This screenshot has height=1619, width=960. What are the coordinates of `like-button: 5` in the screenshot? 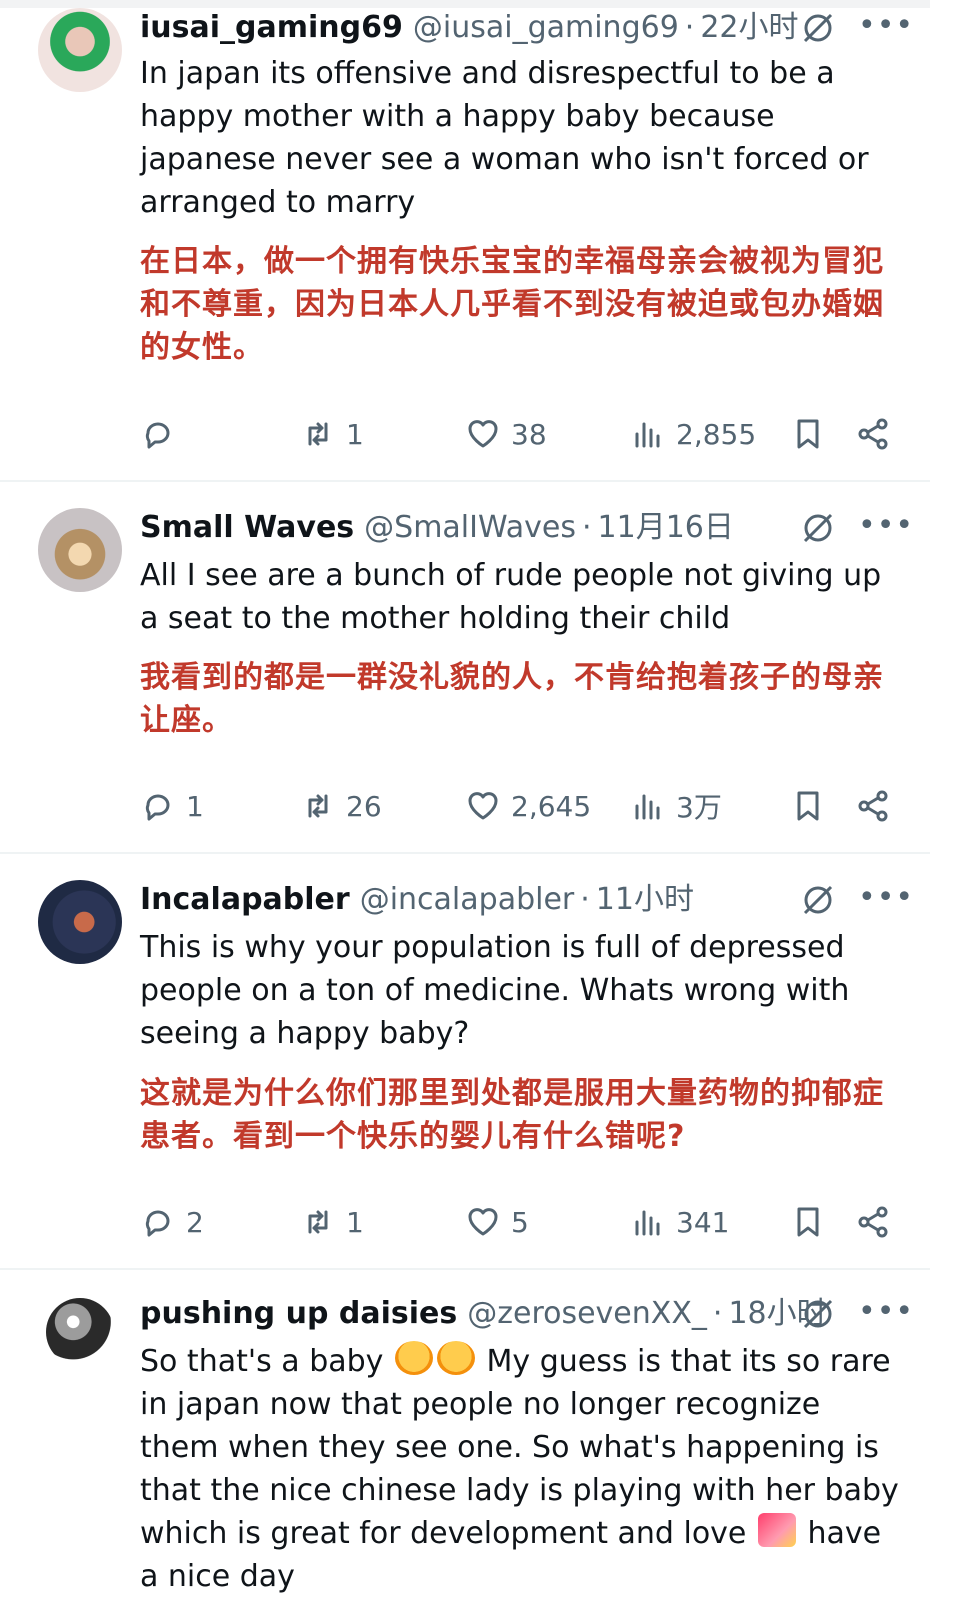 It's located at (497, 1222).